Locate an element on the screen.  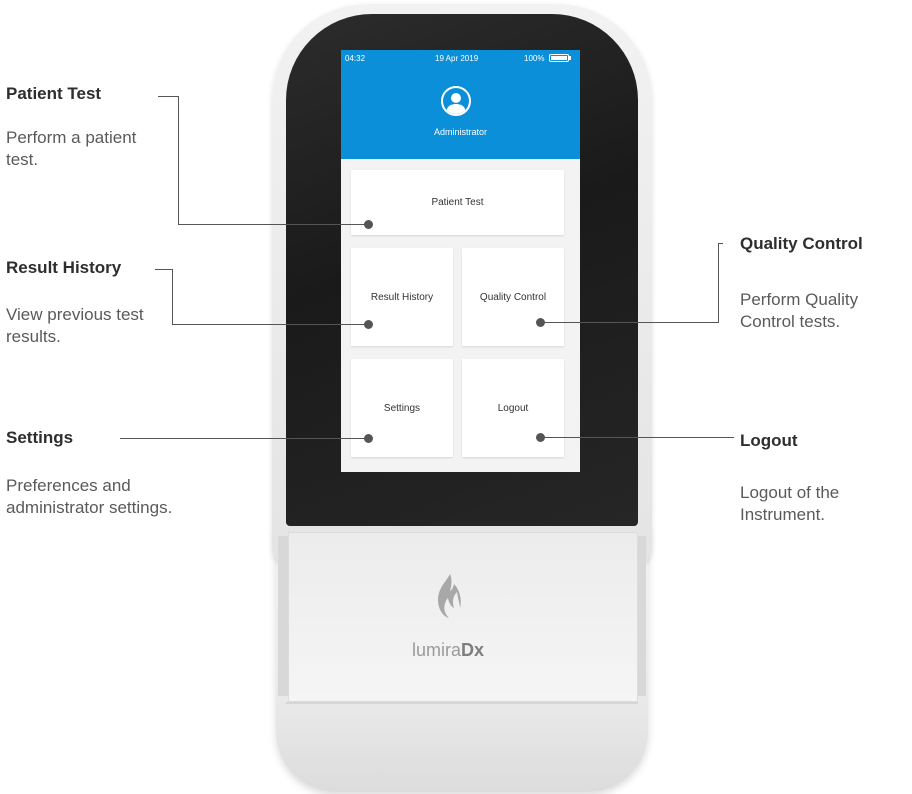
result-history-tile: Result History is located at coordinates (402, 297).